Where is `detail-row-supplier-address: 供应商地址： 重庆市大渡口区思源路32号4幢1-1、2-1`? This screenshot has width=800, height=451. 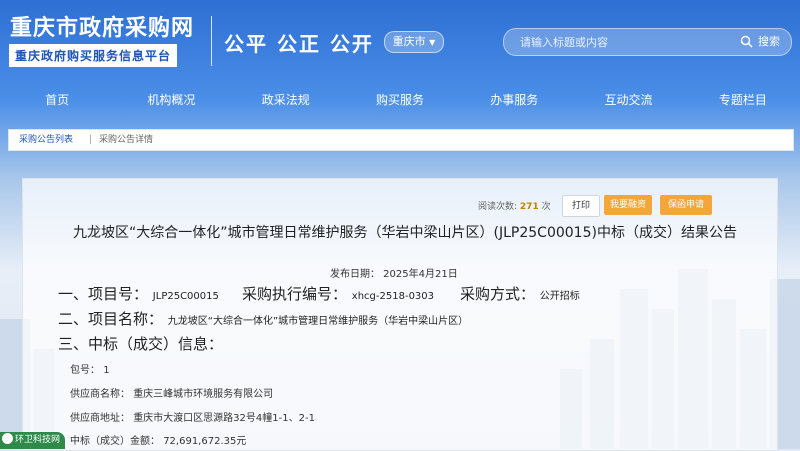
detail-row-supplier-address: 供应商地址： 重庆市大渡口区思源路32号4幢1-1、2-1 is located at coordinates (192, 416).